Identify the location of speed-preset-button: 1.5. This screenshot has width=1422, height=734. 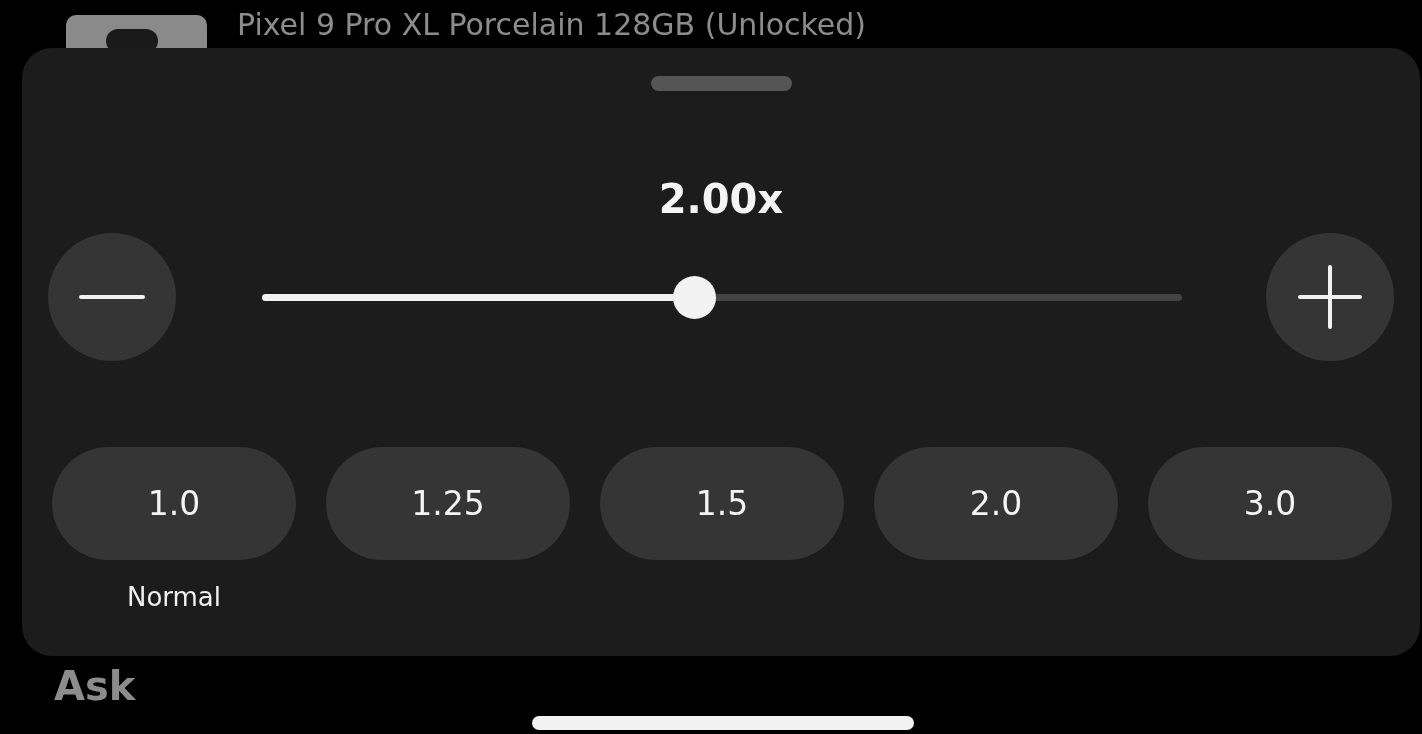
(722, 503).